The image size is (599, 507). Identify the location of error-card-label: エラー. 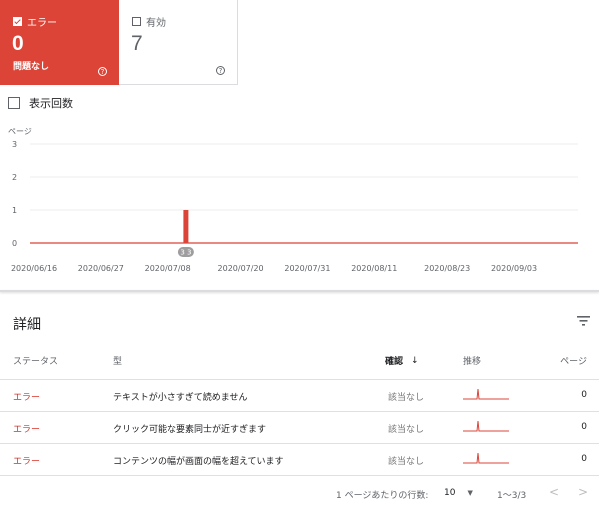
(42, 23).